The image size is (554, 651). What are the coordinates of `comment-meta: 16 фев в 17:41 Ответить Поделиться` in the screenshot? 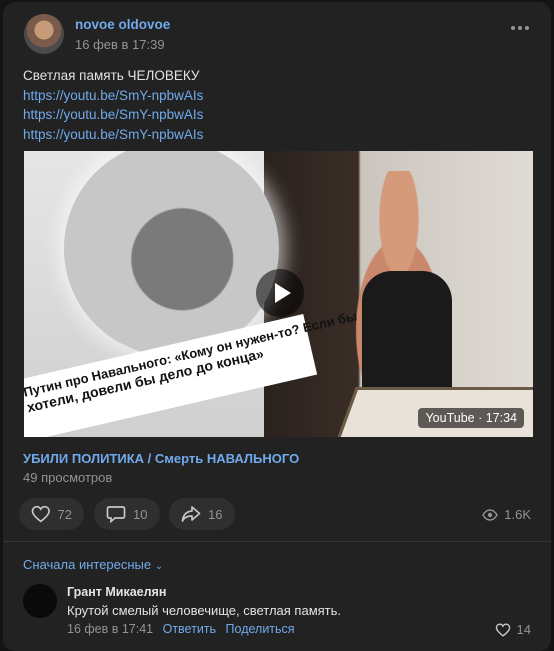 It's located at (181, 629).